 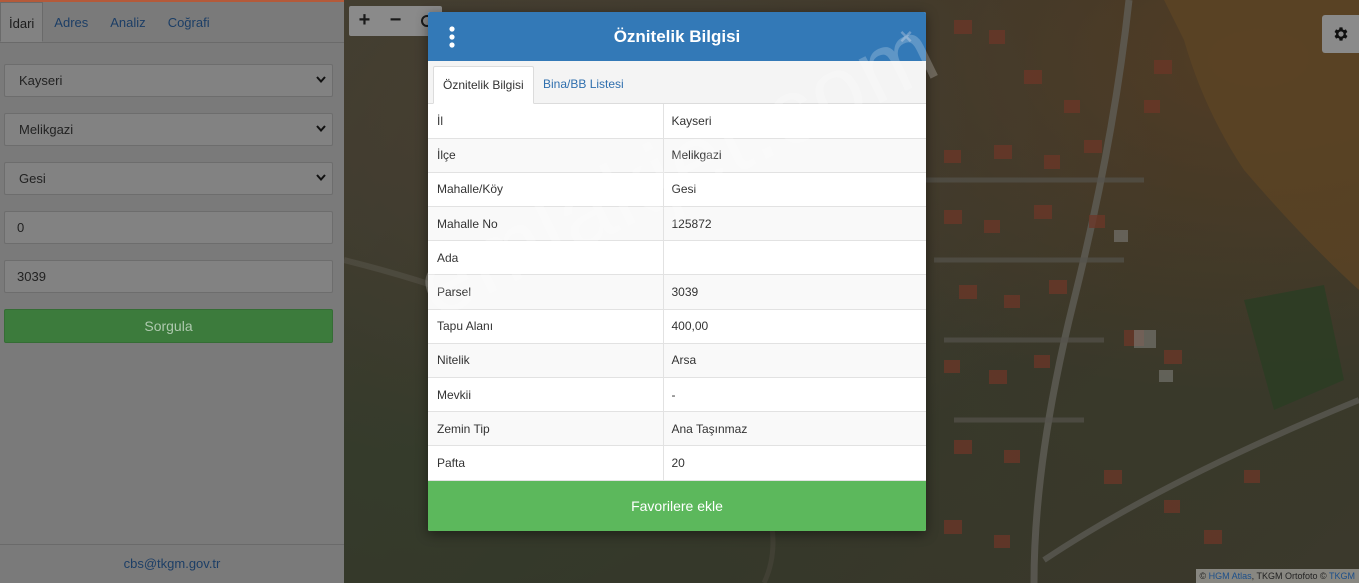 I want to click on query-button: Sorgula, so click(x=168, y=326).